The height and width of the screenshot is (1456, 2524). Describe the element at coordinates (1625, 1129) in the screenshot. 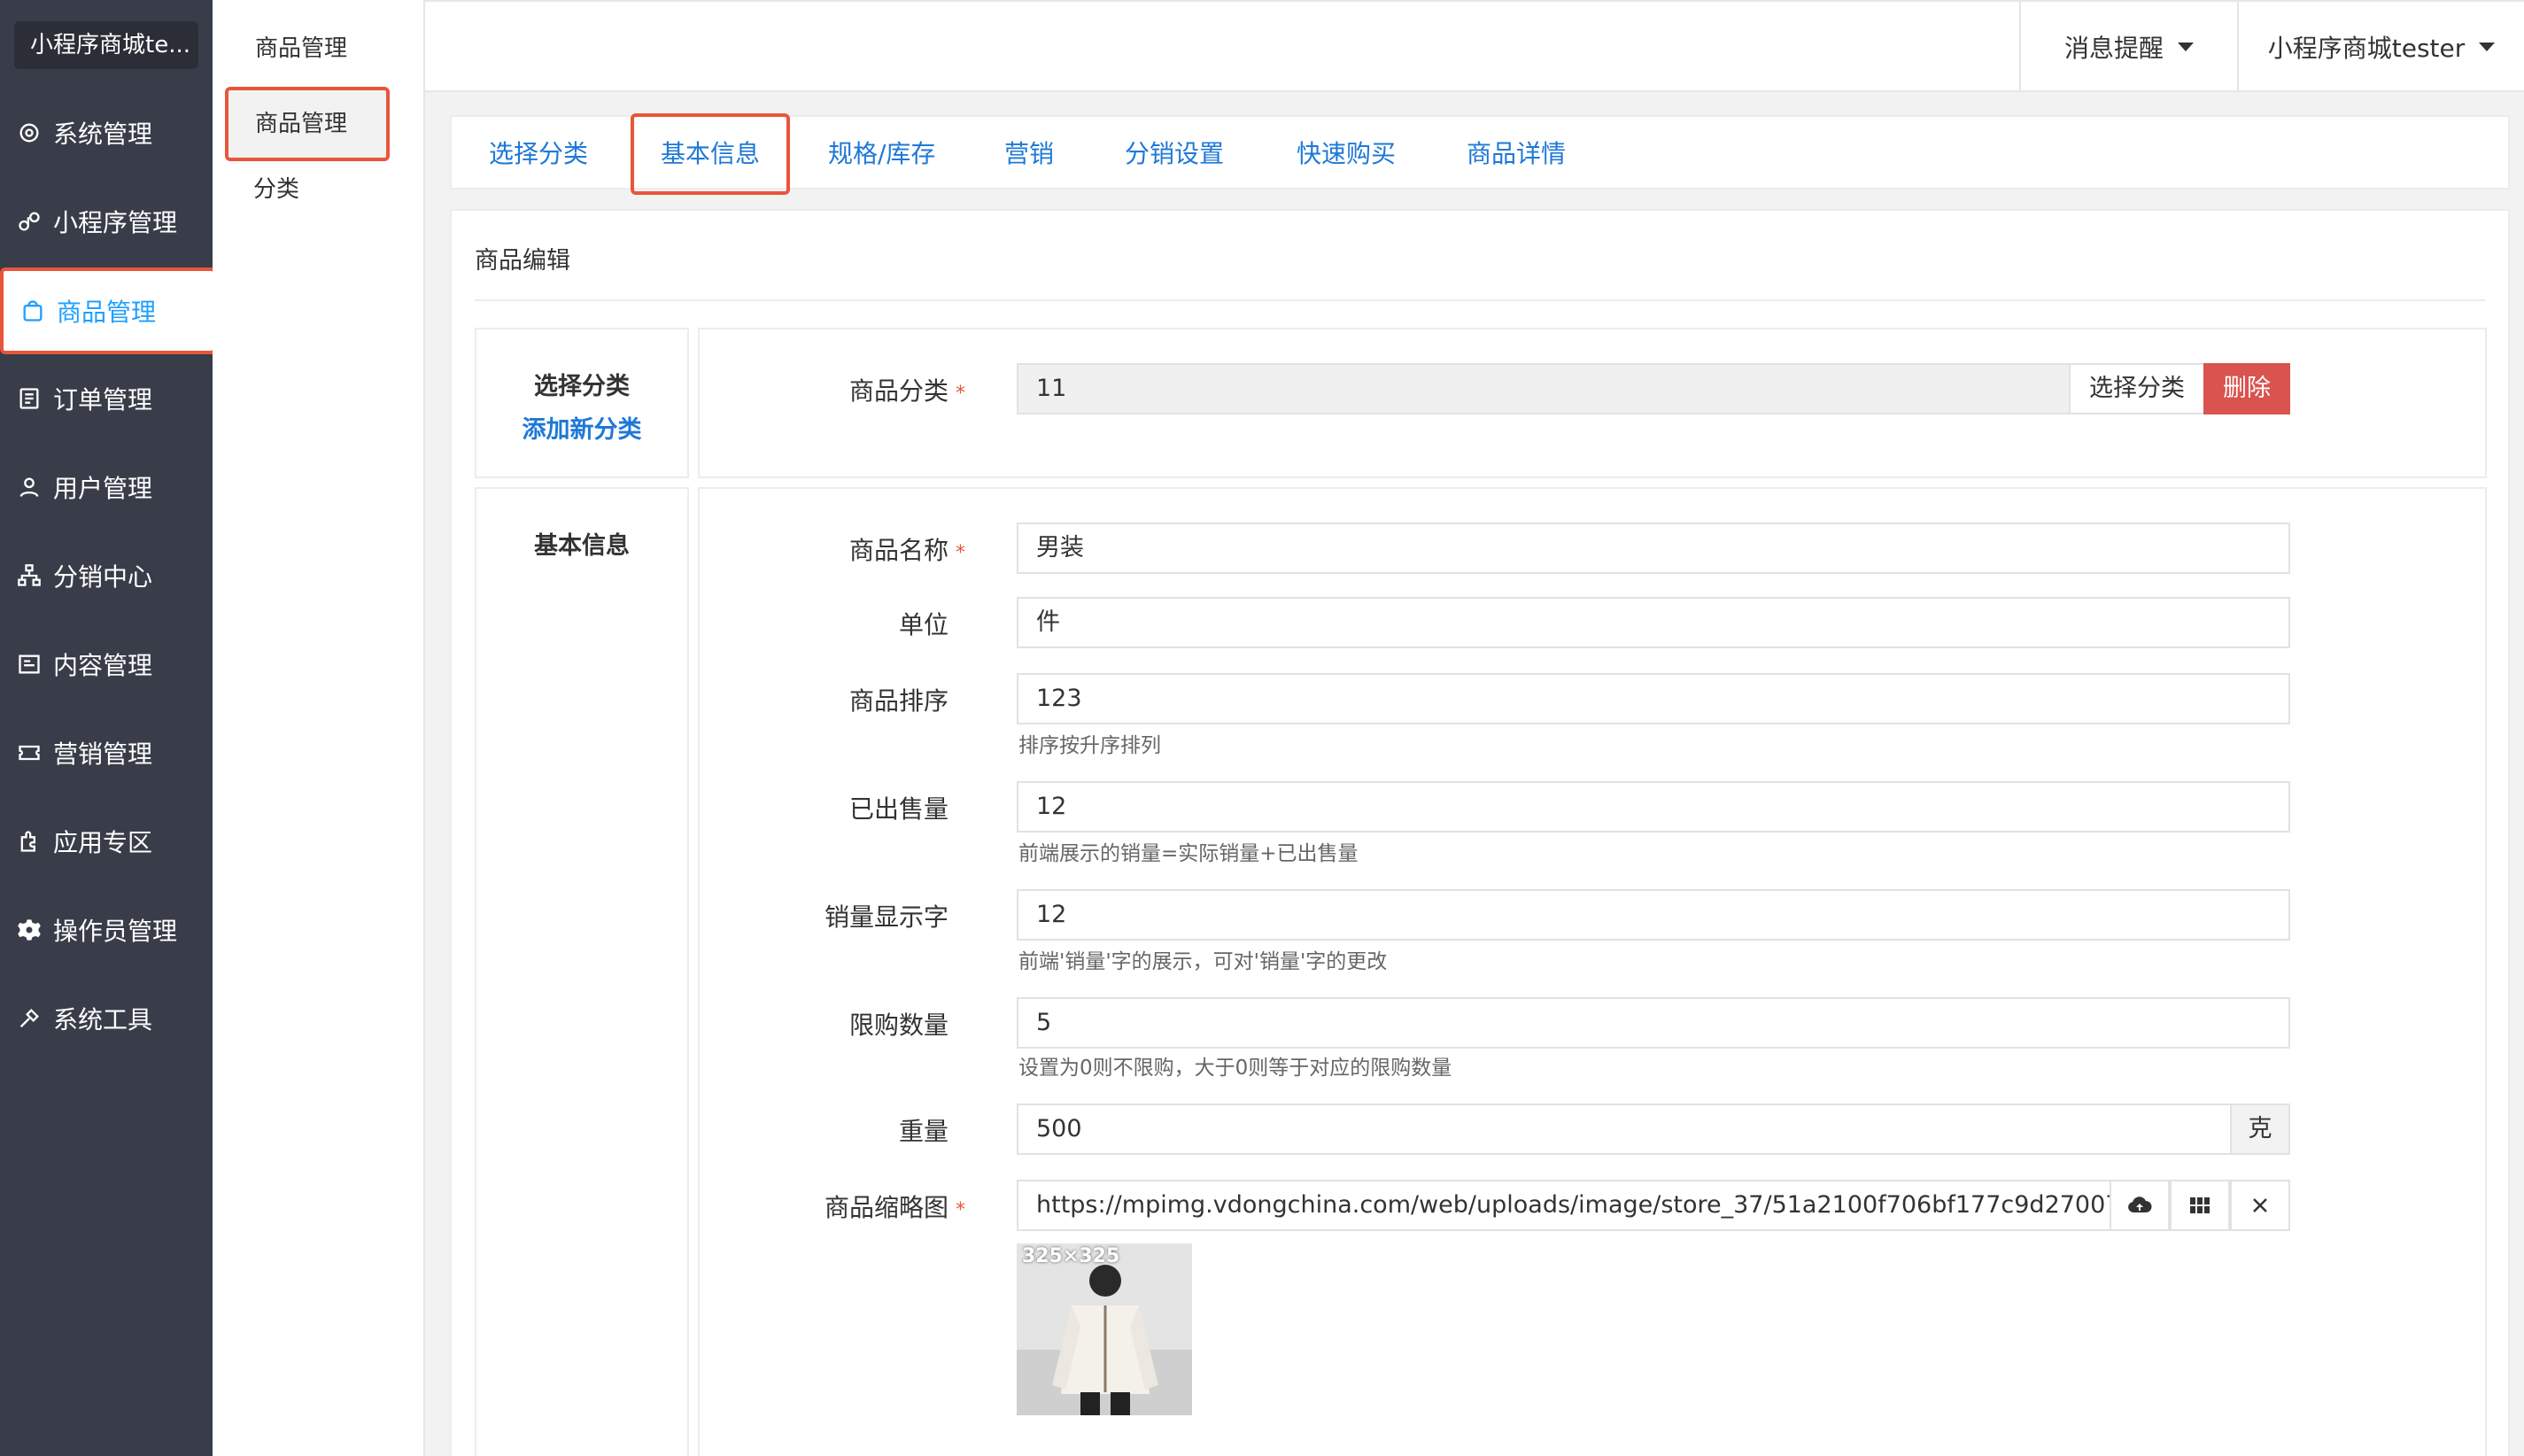

I see `weight-input: 500` at that location.